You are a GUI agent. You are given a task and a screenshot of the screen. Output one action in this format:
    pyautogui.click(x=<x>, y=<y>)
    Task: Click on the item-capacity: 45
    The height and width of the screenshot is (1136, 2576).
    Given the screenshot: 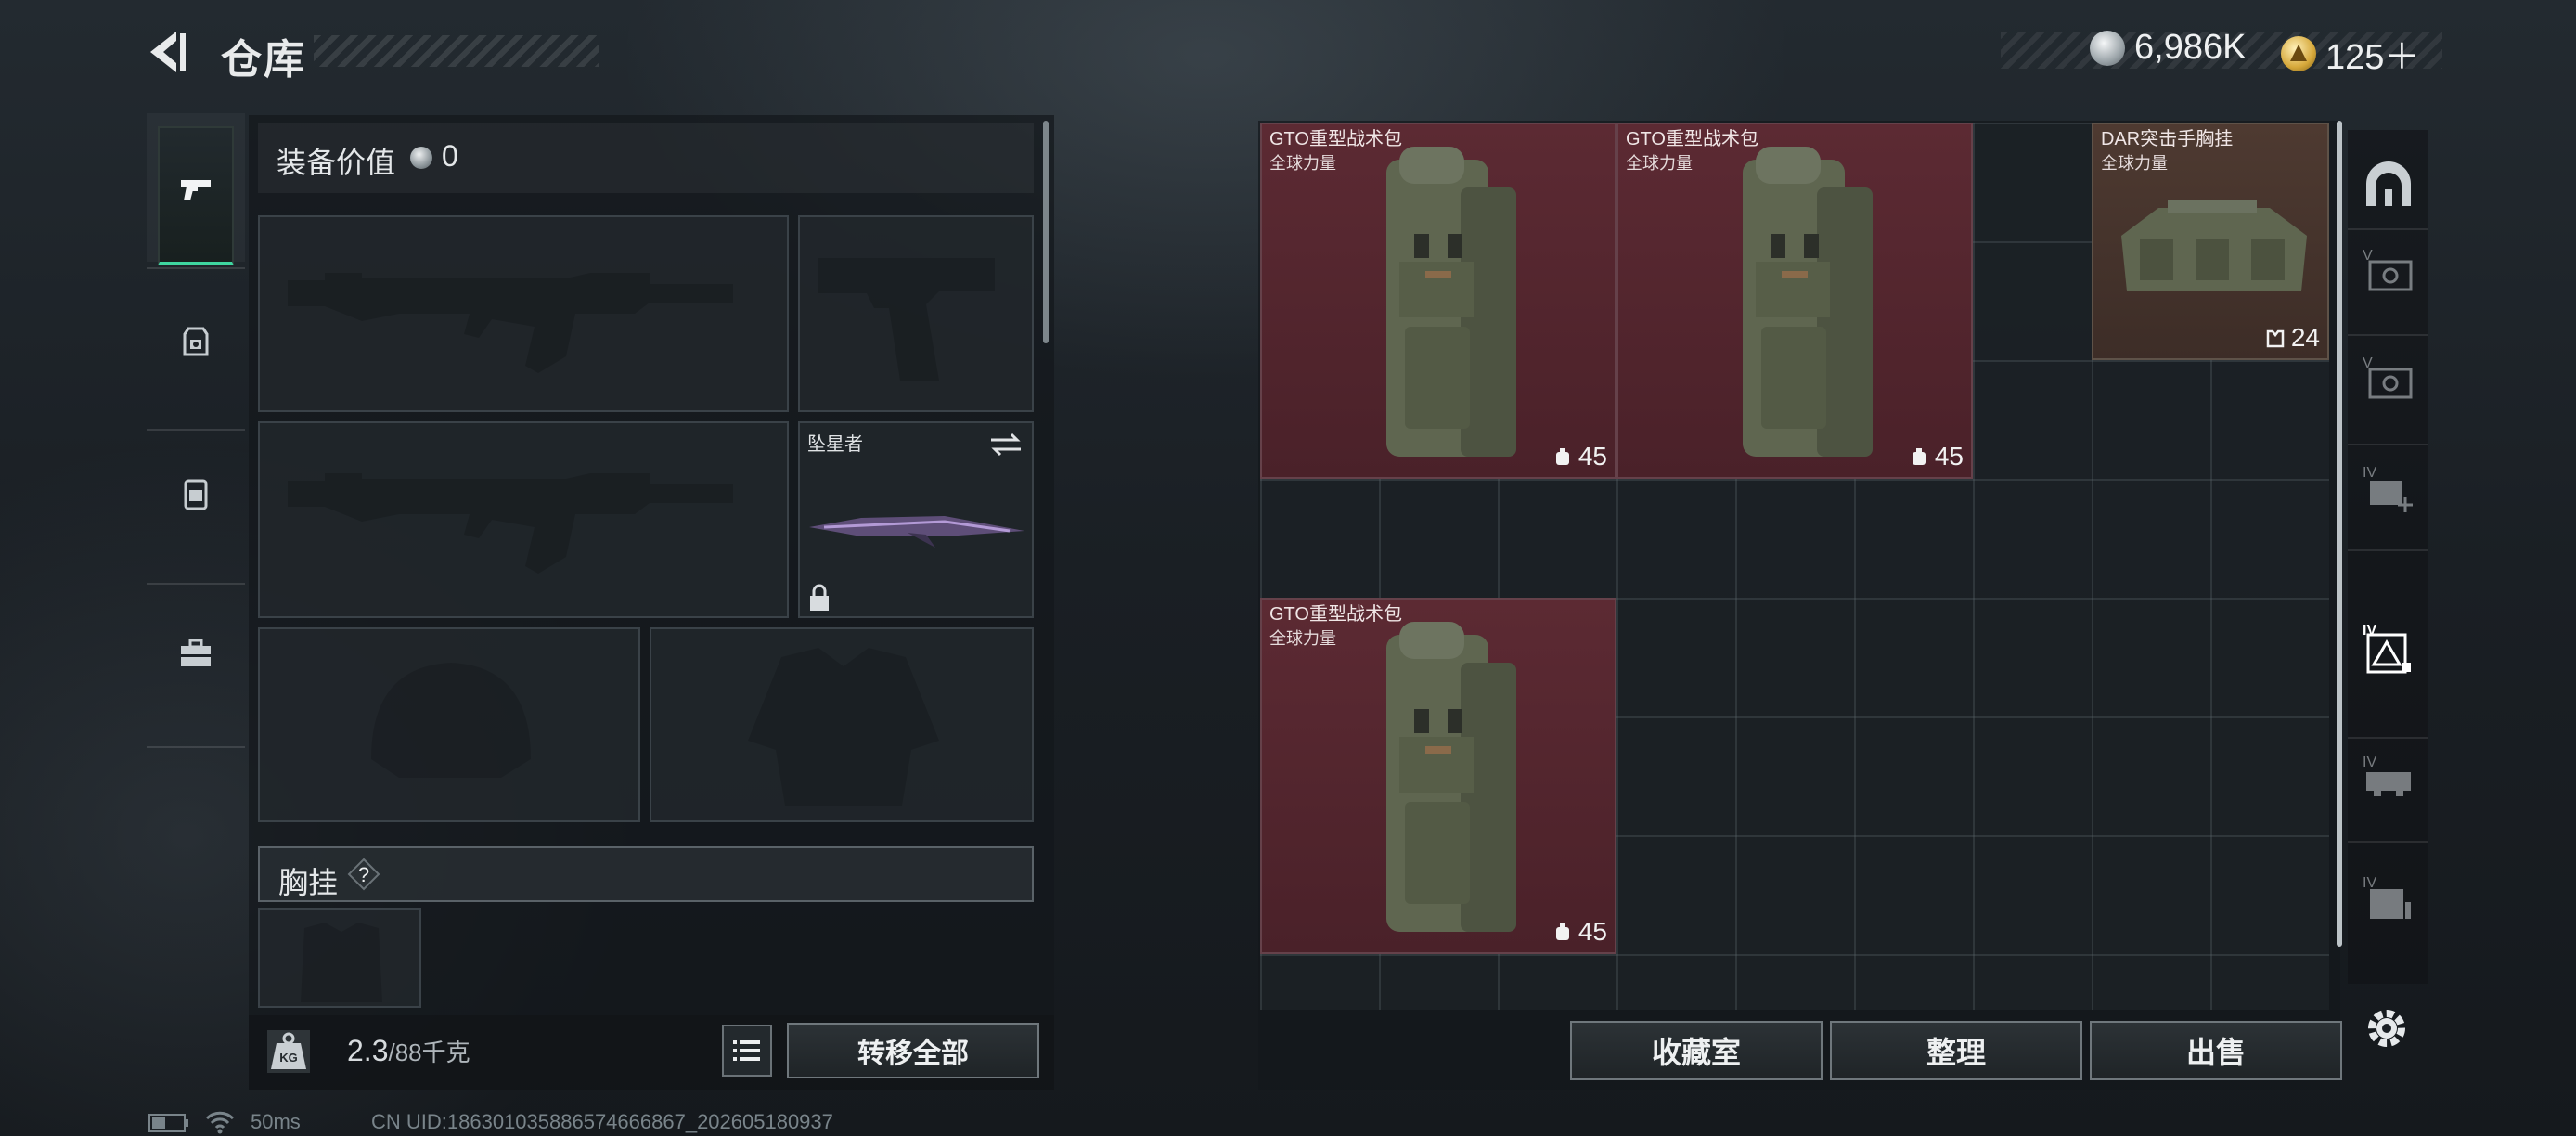 What is the action you would take?
    pyautogui.click(x=1937, y=456)
    